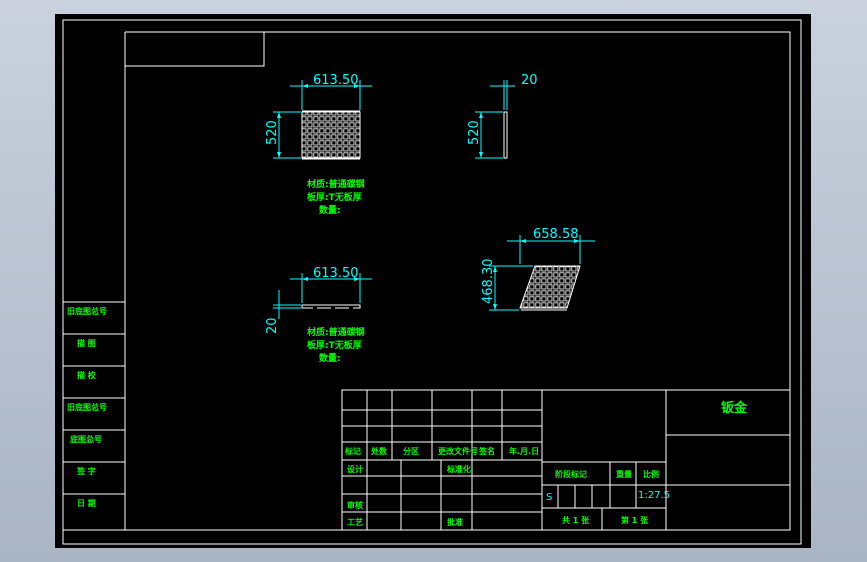 The image size is (867, 562). What do you see at coordinates (379, 451) in the screenshot?
I see `header-count: 处数` at bounding box center [379, 451].